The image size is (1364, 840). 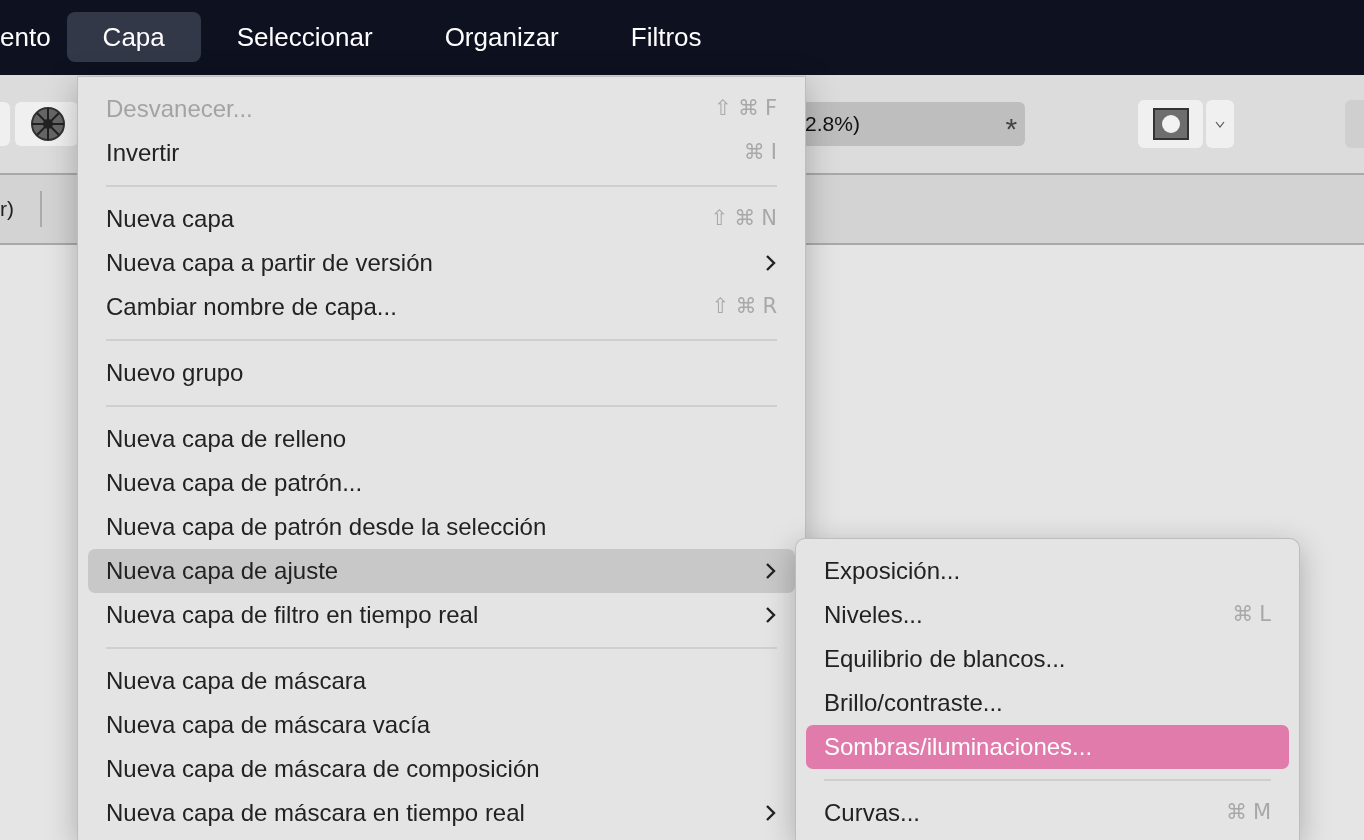 What do you see at coordinates (441, 615) in the screenshot?
I see `menu-item: Nueva capa de filtro en tiempo real` at bounding box center [441, 615].